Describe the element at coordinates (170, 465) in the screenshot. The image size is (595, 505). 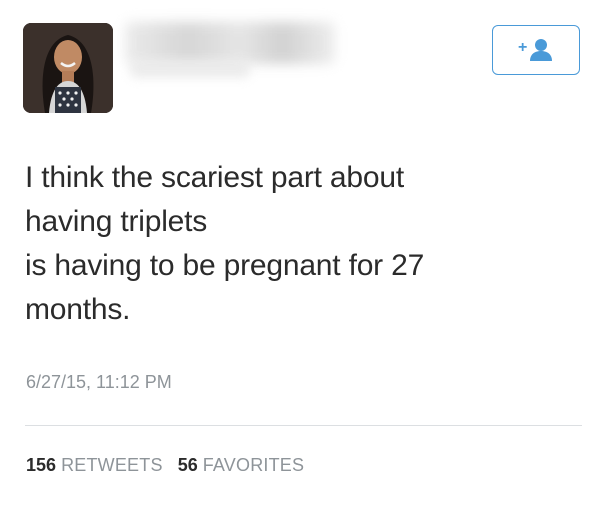
I see `tweet-stats: 156 RETWEETS 56 FAVORITES` at that location.